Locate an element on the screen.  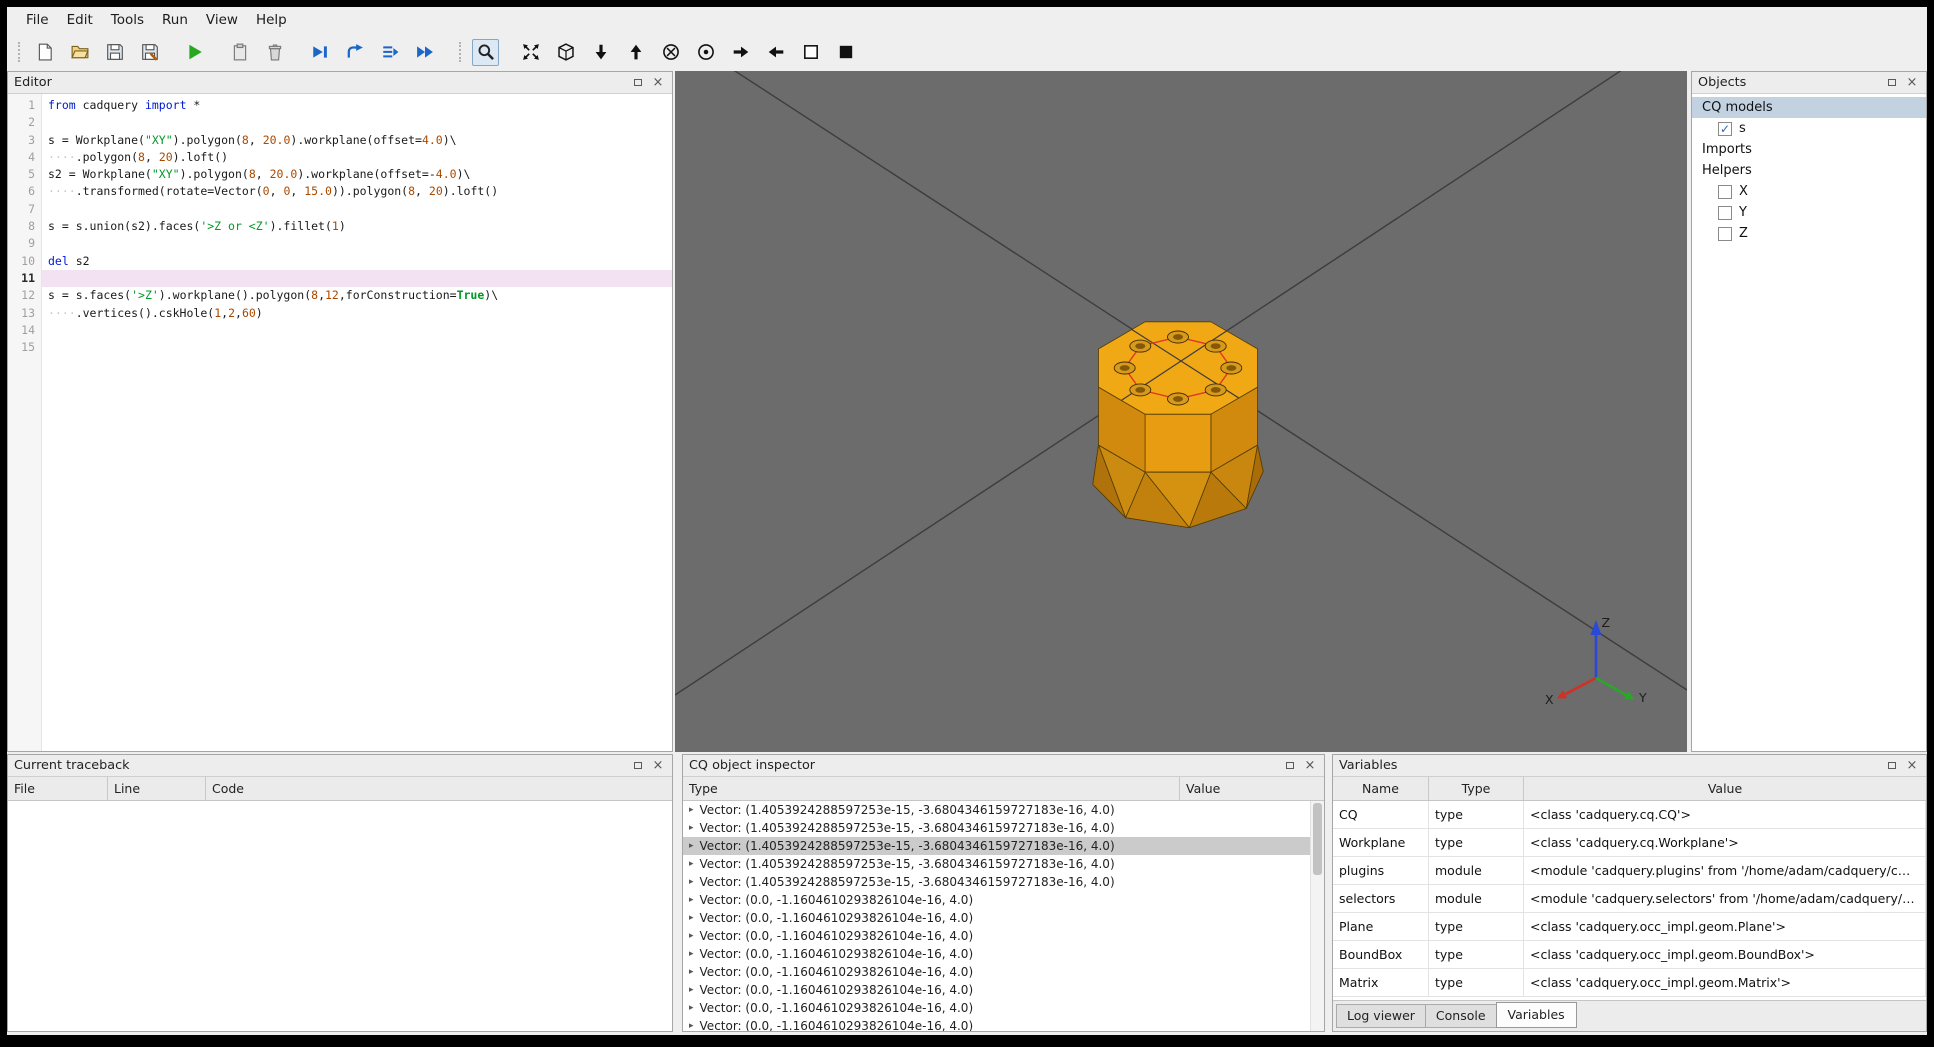
back-view-icon is located at coordinates (705, 52).